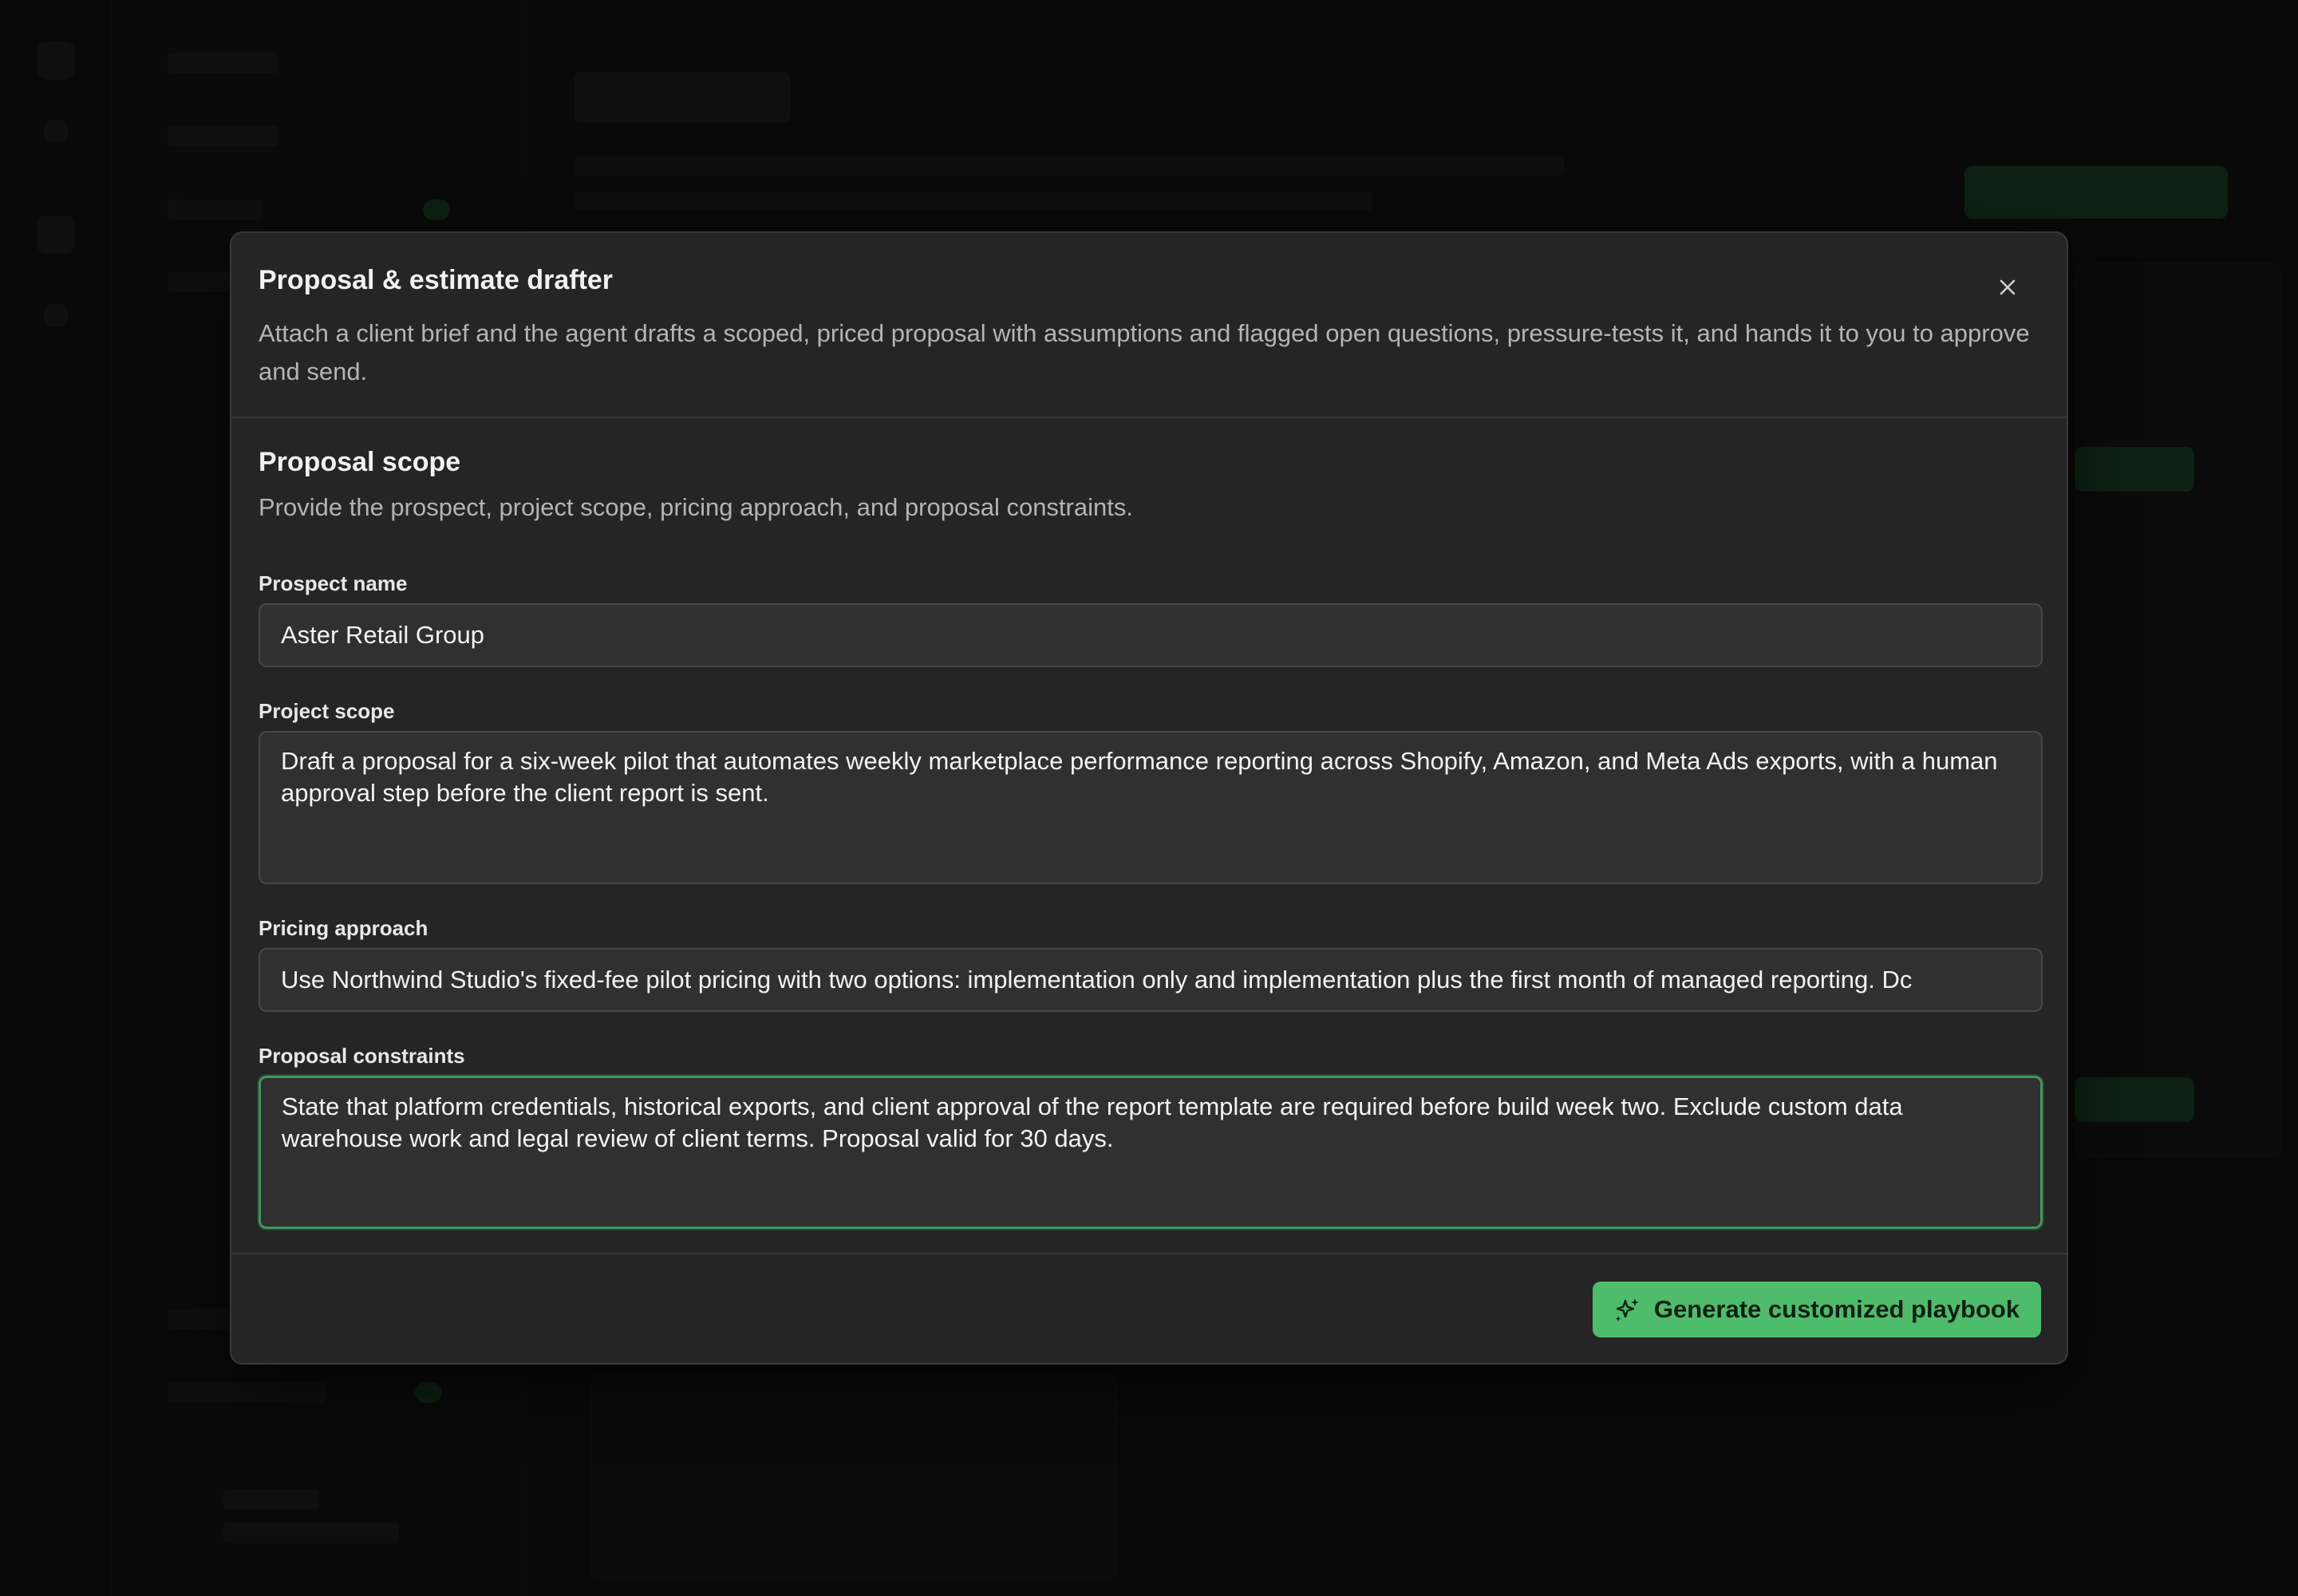  I want to click on close-icon, so click(2008, 287).